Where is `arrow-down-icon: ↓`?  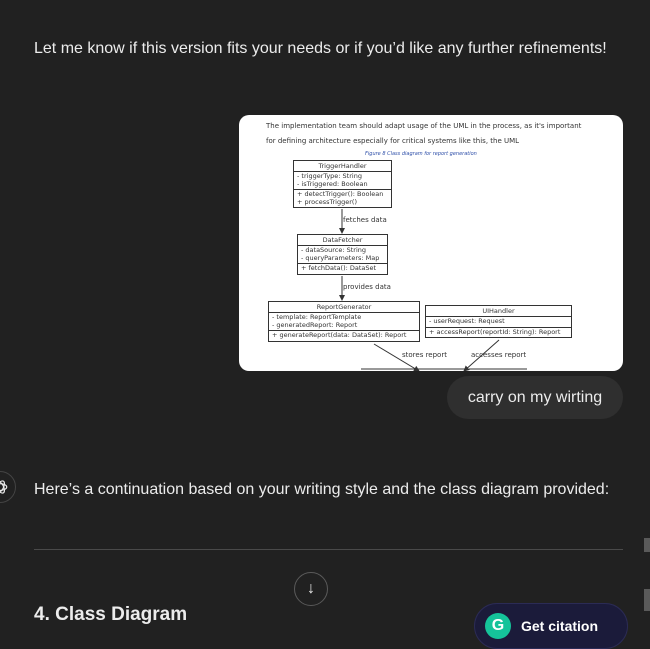
arrow-down-icon: ↓ is located at coordinates (311, 588).